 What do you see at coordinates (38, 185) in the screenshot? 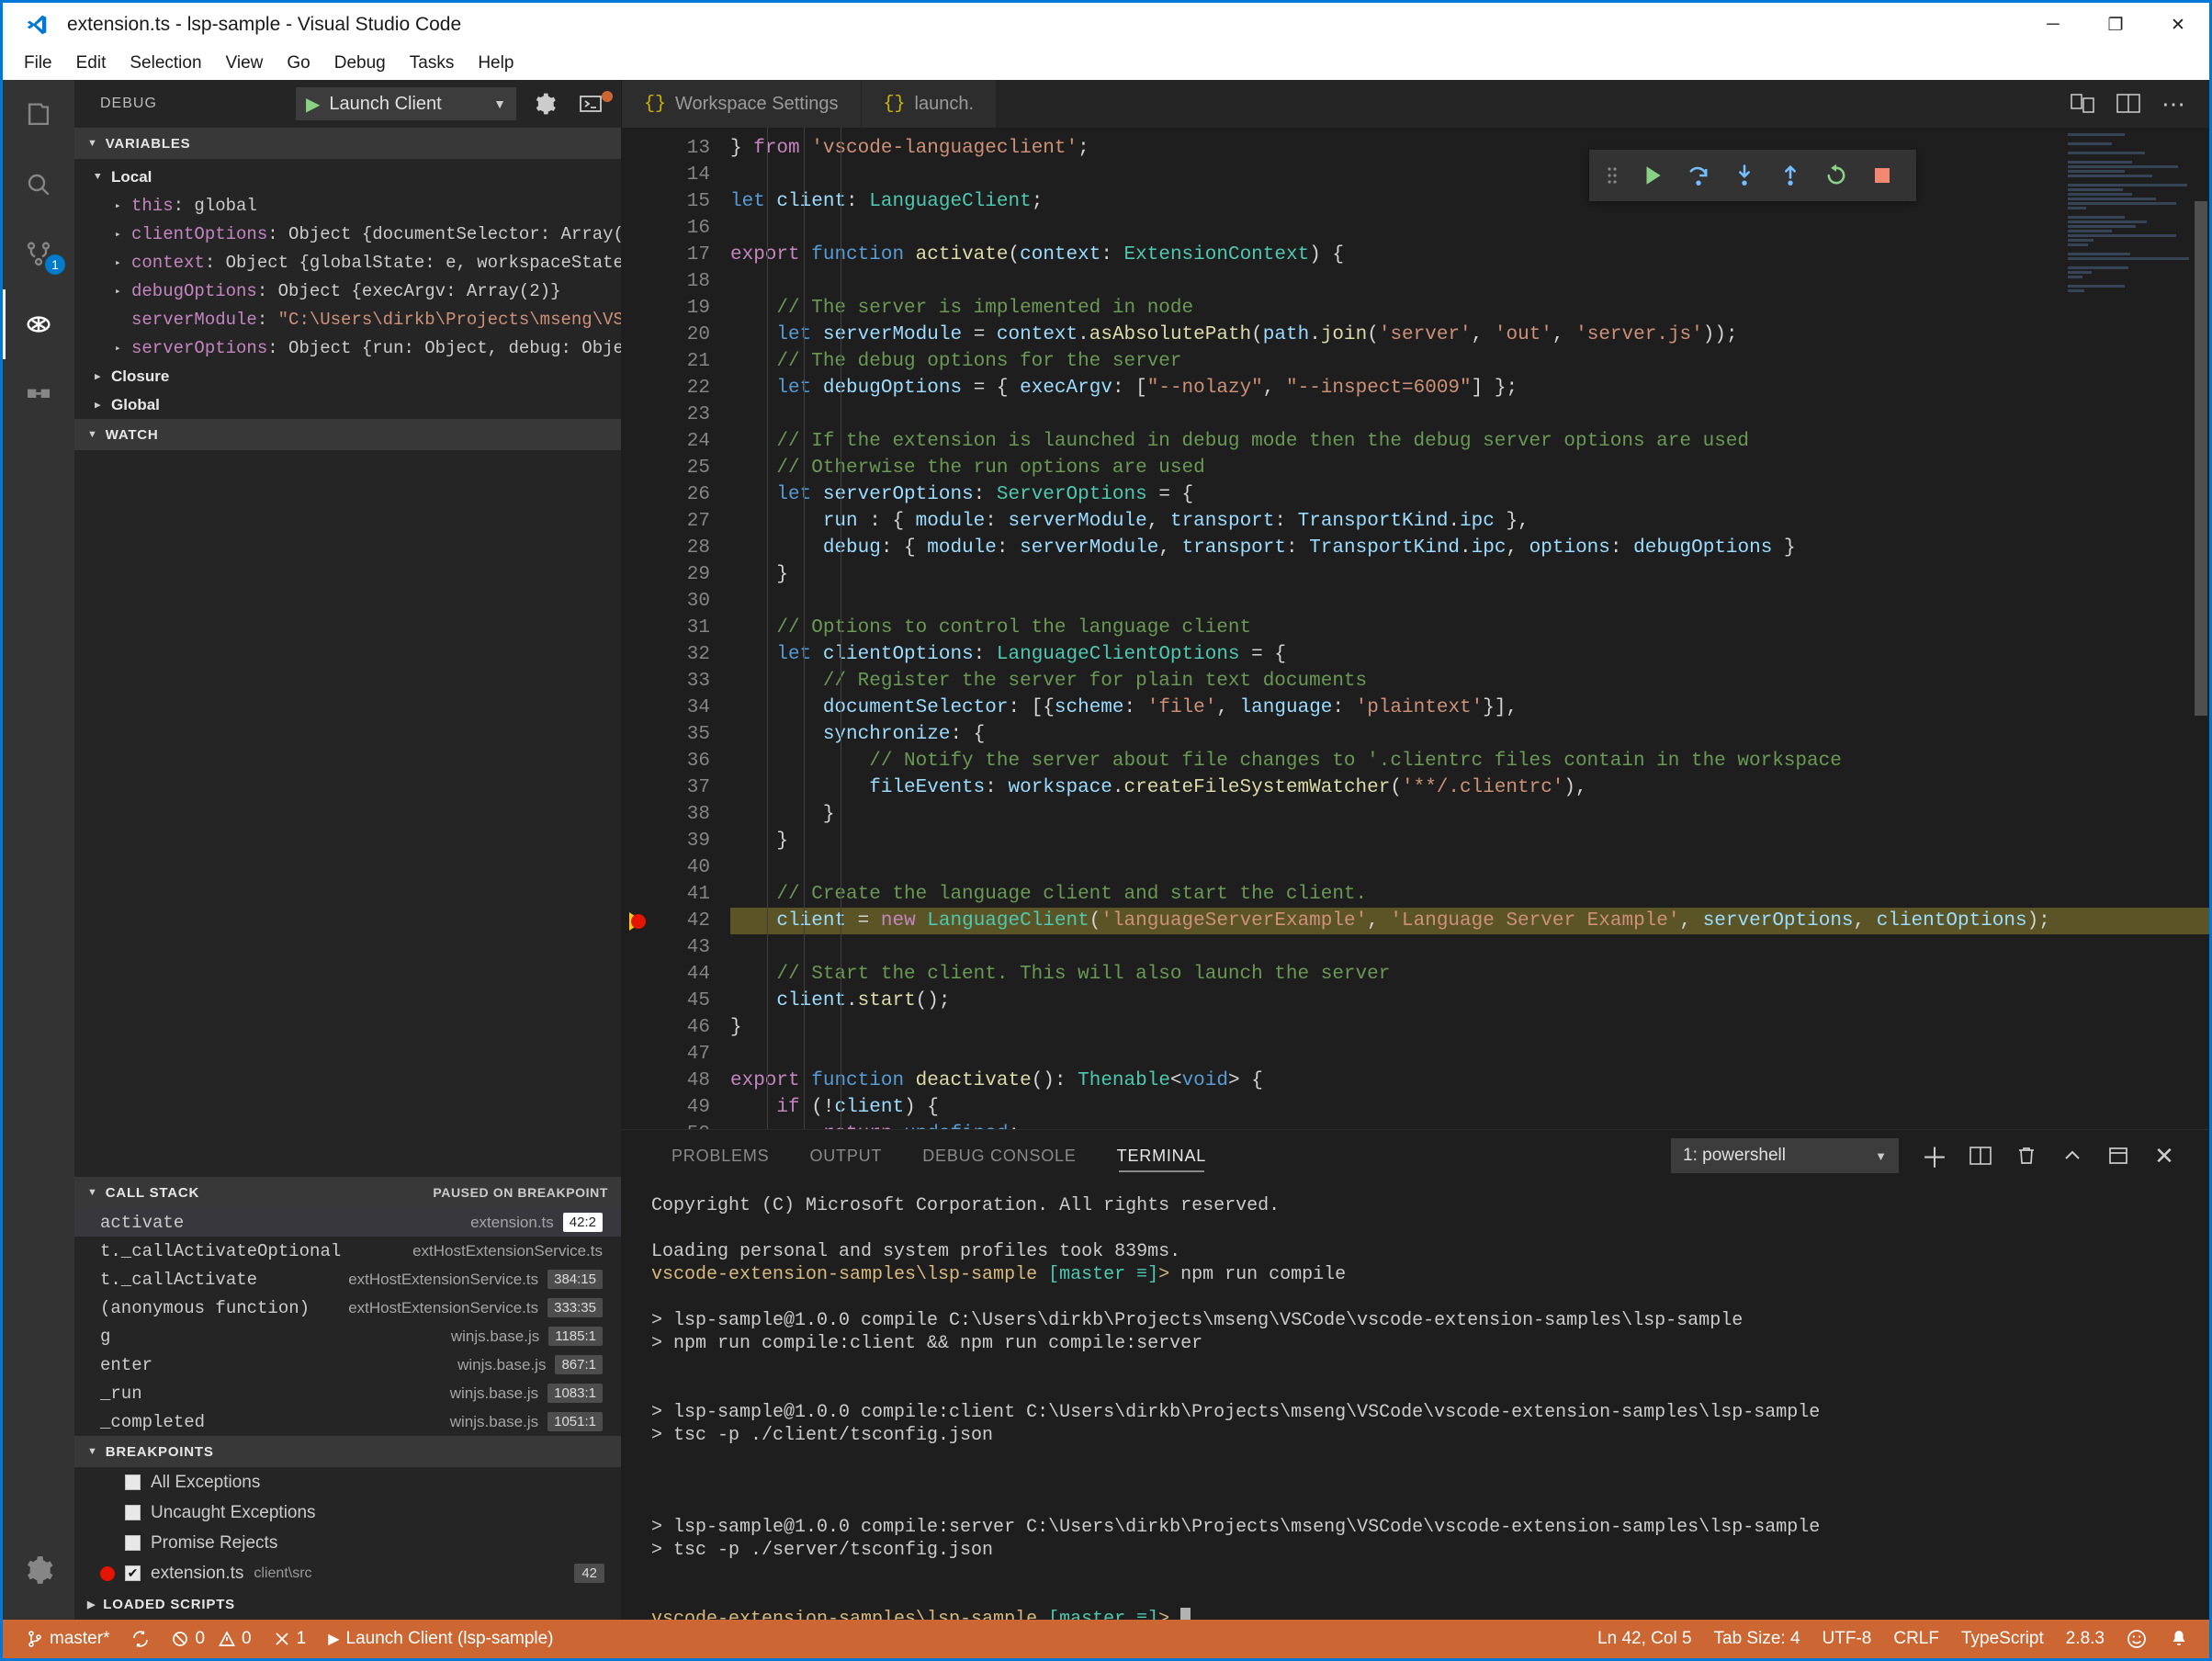
I see `activity-search-icon` at bounding box center [38, 185].